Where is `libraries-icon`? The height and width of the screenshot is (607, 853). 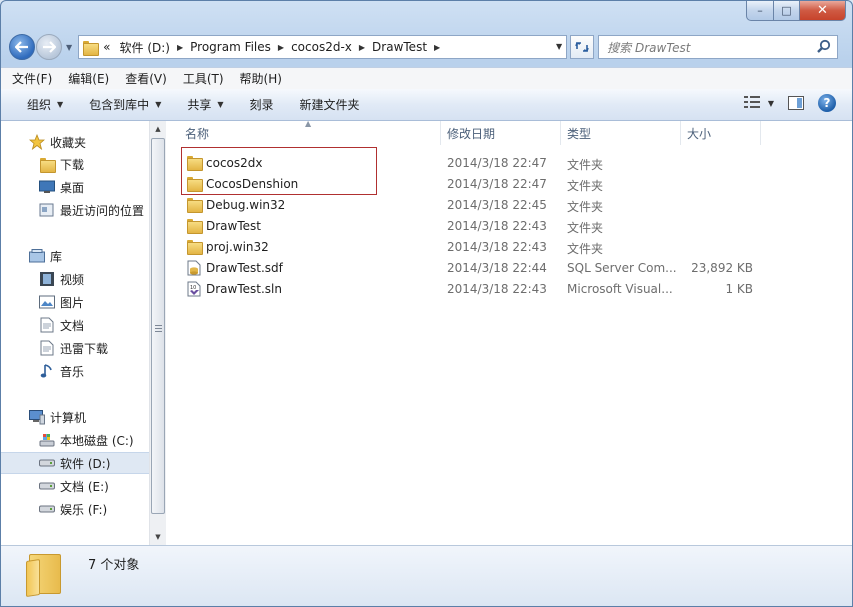 libraries-icon is located at coordinates (37, 256).